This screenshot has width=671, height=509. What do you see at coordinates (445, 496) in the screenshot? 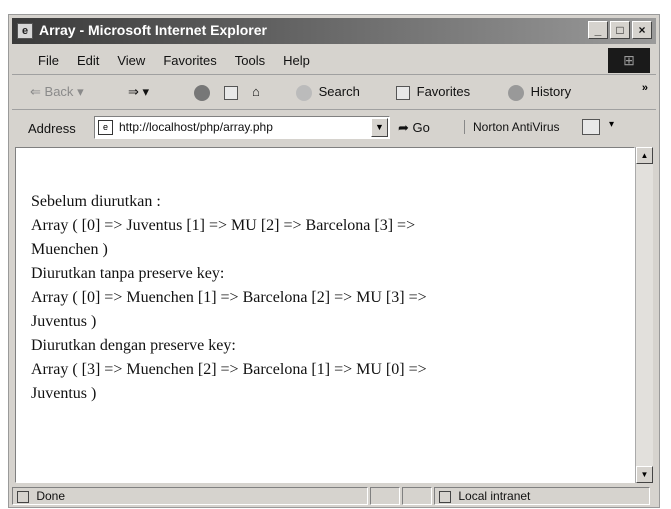
I see `intranet-zone-icon` at bounding box center [445, 496].